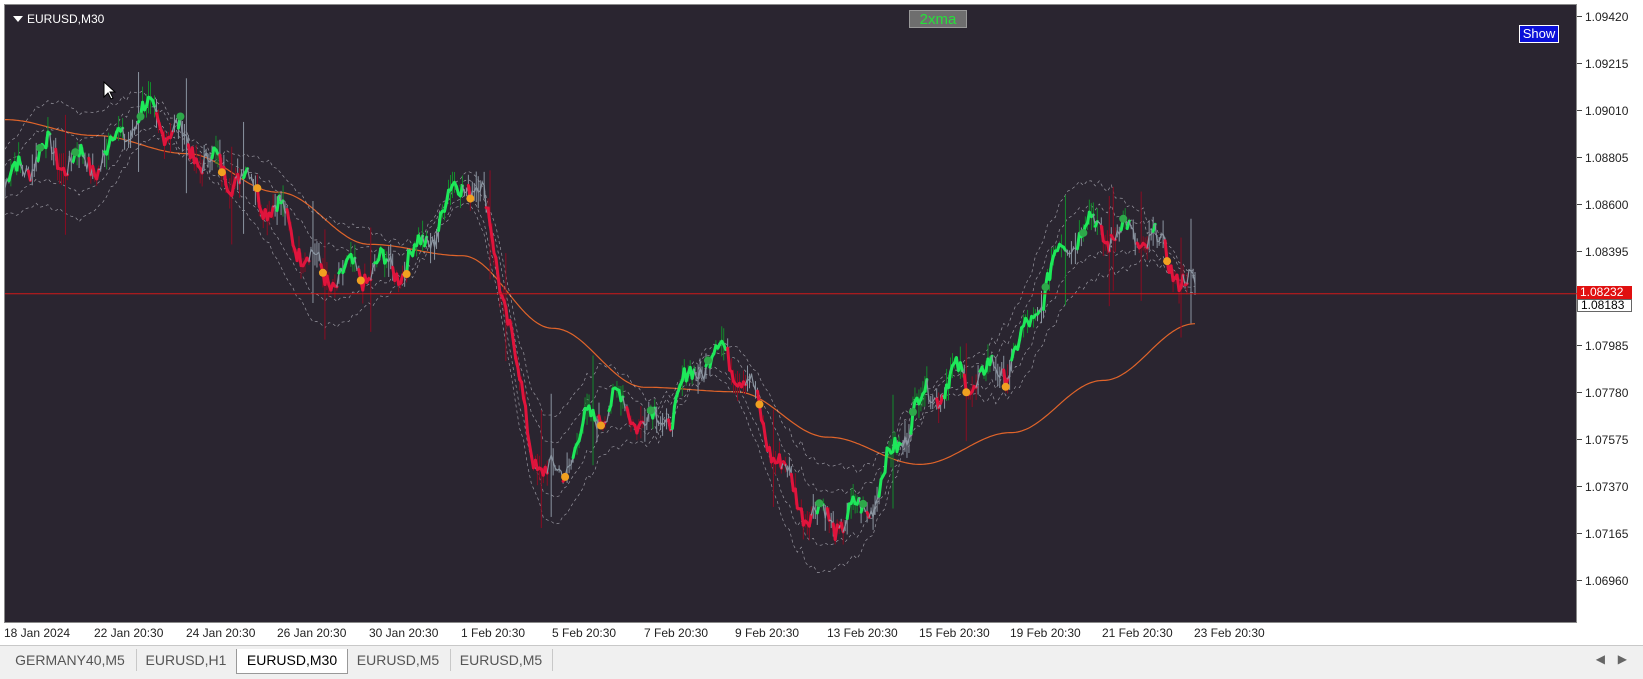 The height and width of the screenshot is (679, 1643). Describe the element at coordinates (292, 661) in the screenshot. I see `tab-eurusd-m30: EURUSD,M30` at that location.